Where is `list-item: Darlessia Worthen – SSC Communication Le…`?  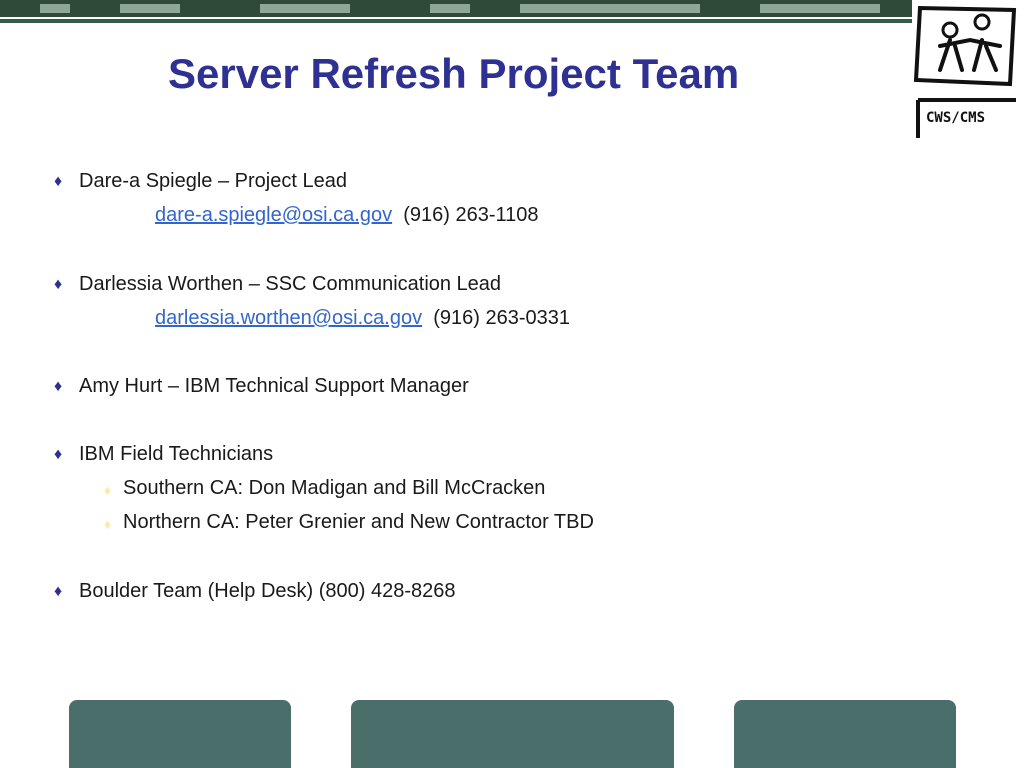 list-item: Darlessia Worthen – SSC Communication Le… is located at coordinates (290, 284).